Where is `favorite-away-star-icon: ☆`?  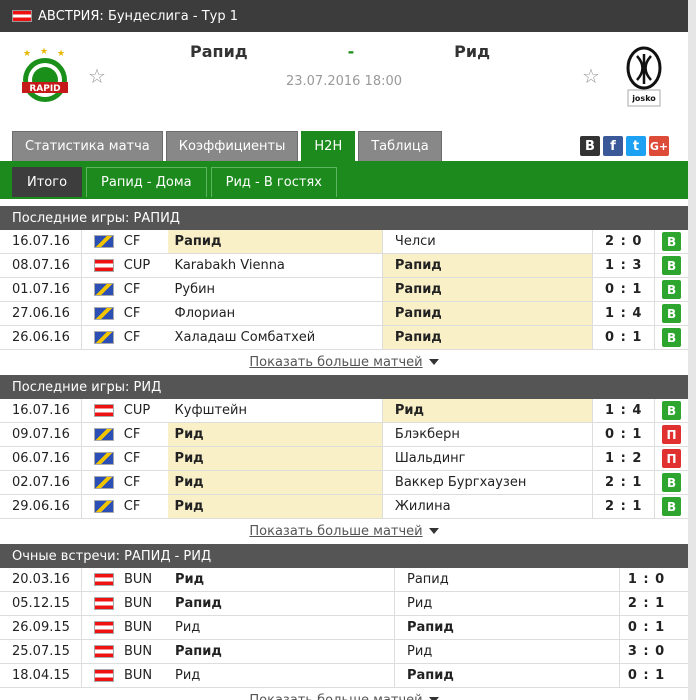 favorite-away-star-icon: ☆ is located at coordinates (591, 76).